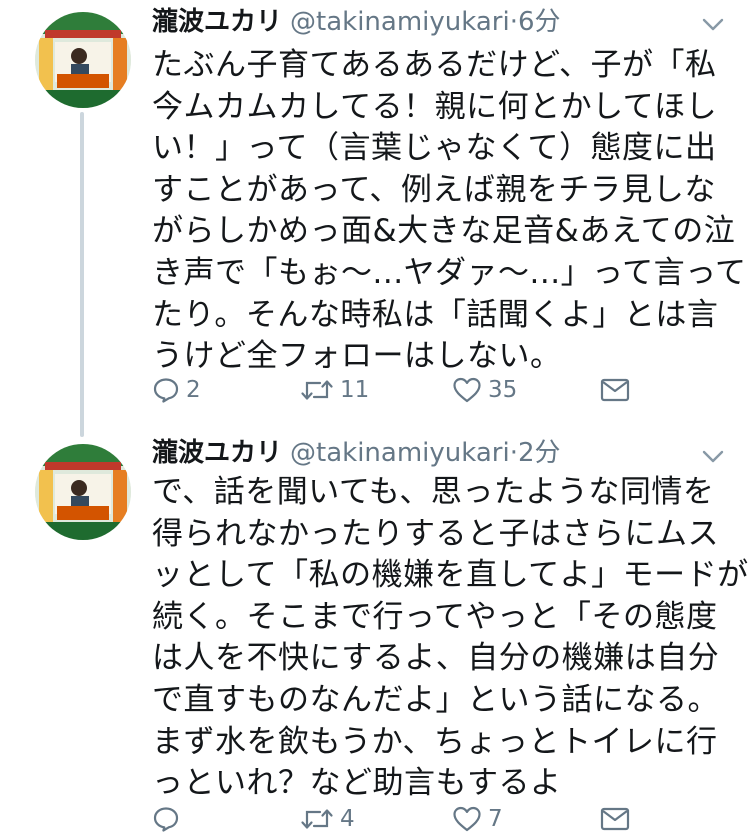  I want to click on retweet-button: 4, so click(327, 819).